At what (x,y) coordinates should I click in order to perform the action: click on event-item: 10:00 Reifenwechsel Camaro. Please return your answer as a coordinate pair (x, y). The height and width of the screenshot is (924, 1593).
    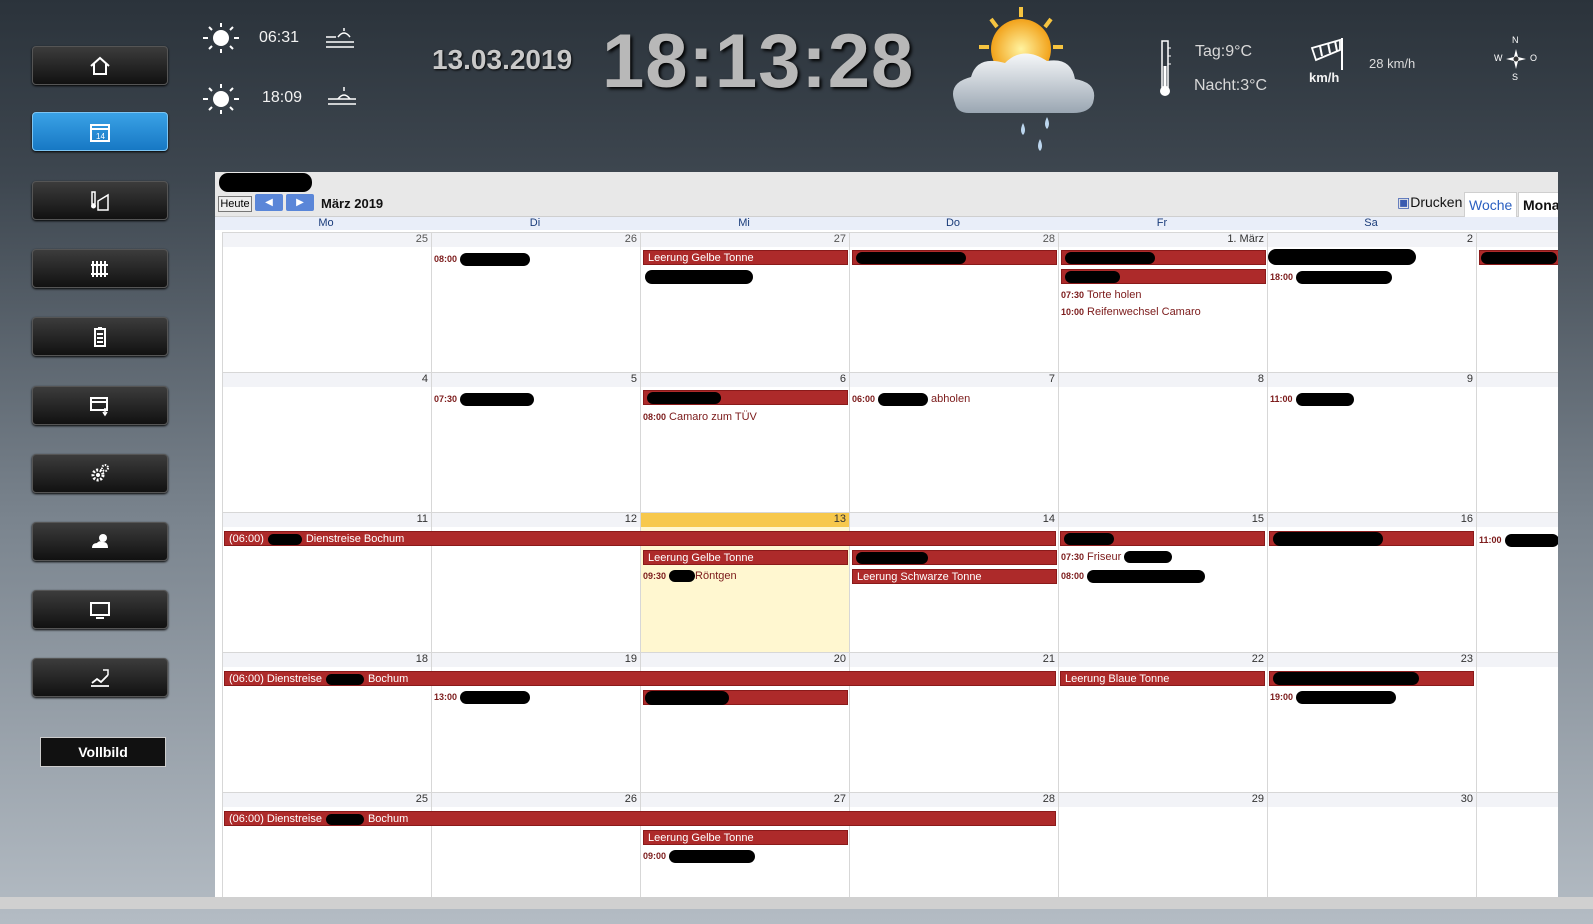
    Looking at the image, I should click on (1131, 312).